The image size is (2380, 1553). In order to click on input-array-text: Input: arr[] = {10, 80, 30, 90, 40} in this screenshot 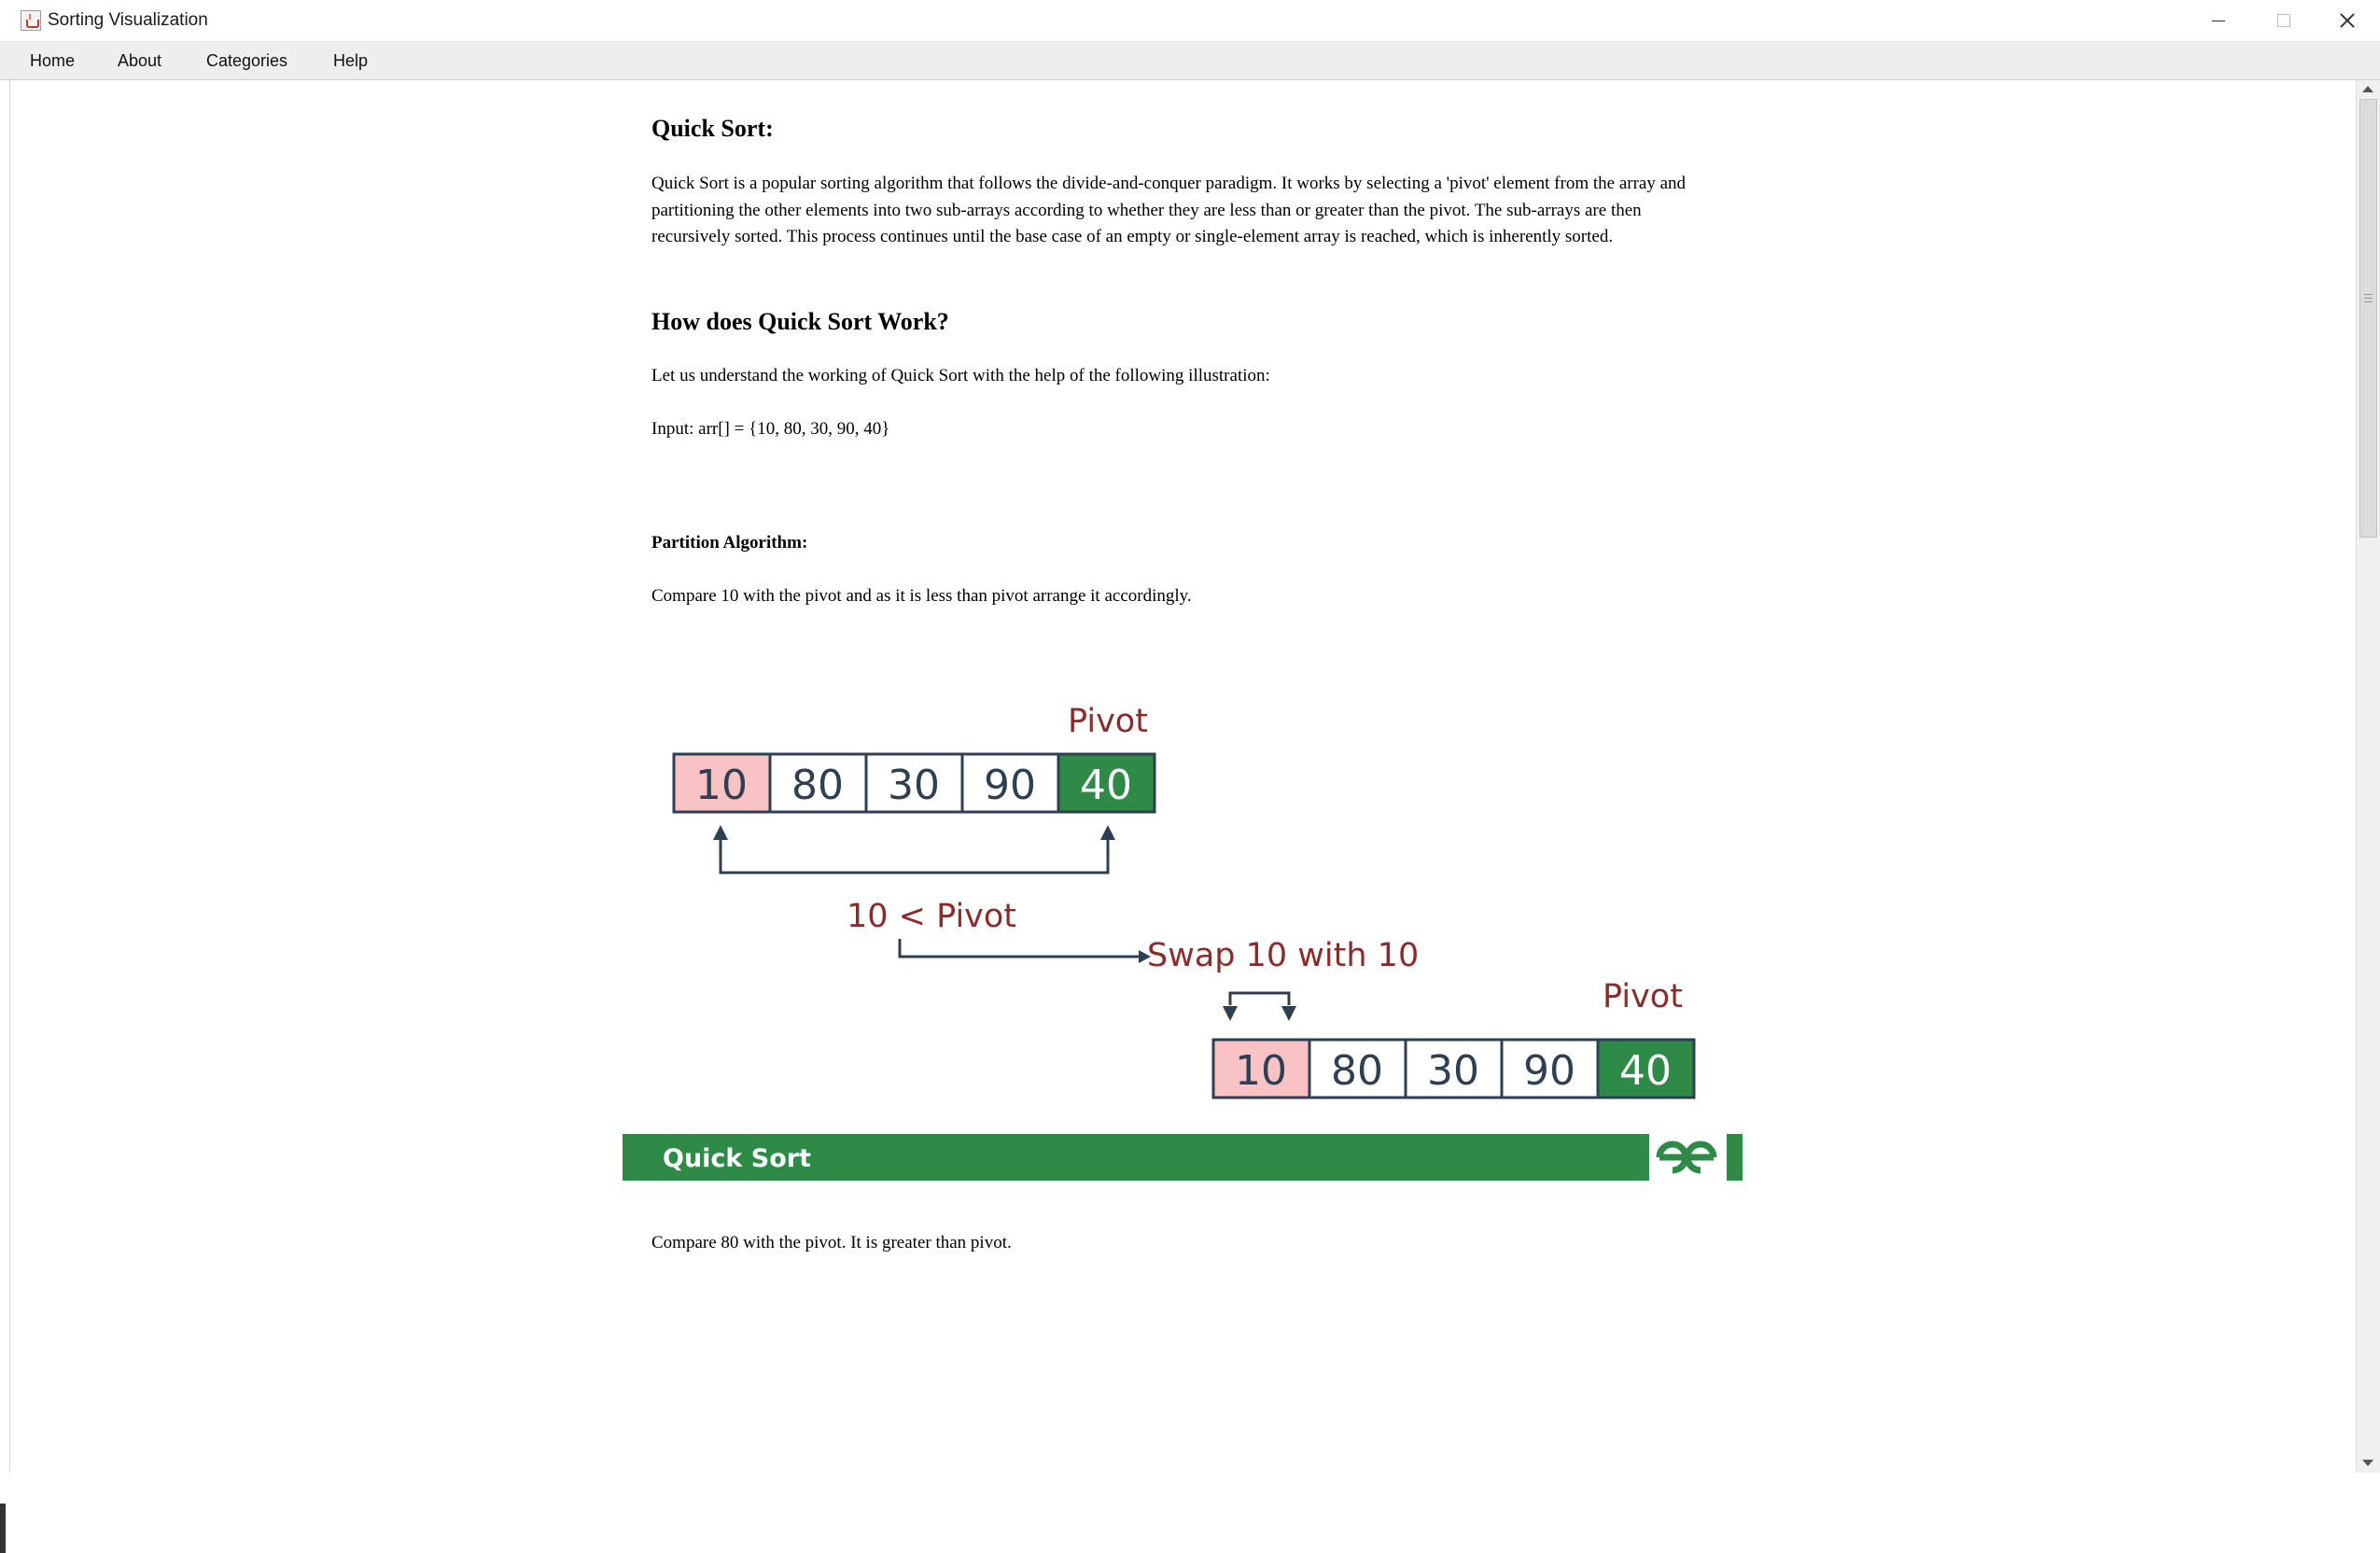, I will do `click(770, 429)`.